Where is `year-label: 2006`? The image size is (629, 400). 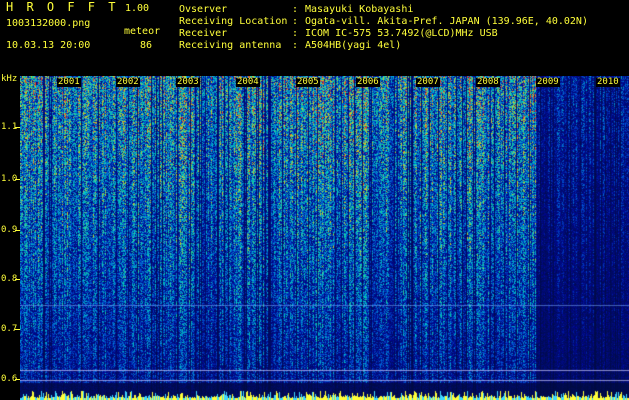 year-label: 2006 is located at coordinates (368, 82).